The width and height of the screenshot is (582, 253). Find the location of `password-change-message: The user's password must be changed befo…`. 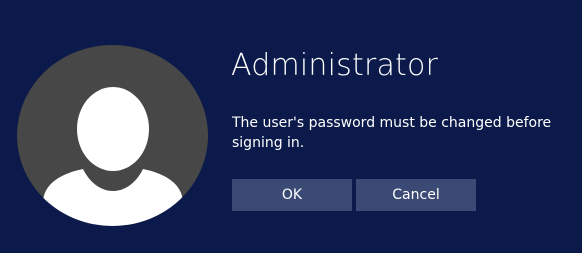

password-change-message: The user's password must be changed befo… is located at coordinates (392, 133).